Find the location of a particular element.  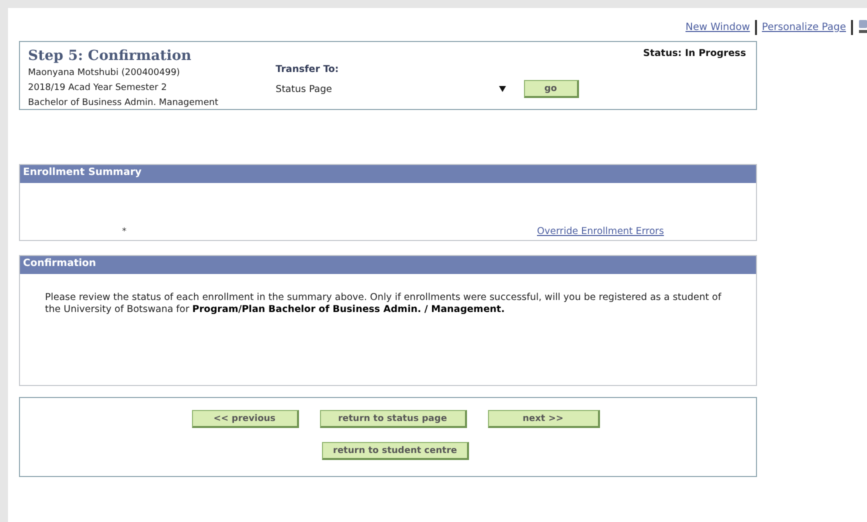

override-link: Override Enrollment Errors is located at coordinates (600, 231).